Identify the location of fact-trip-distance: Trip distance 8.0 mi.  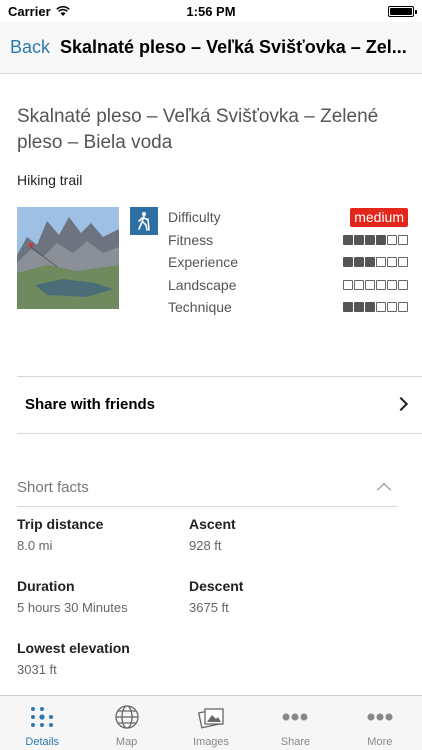
(60, 534).